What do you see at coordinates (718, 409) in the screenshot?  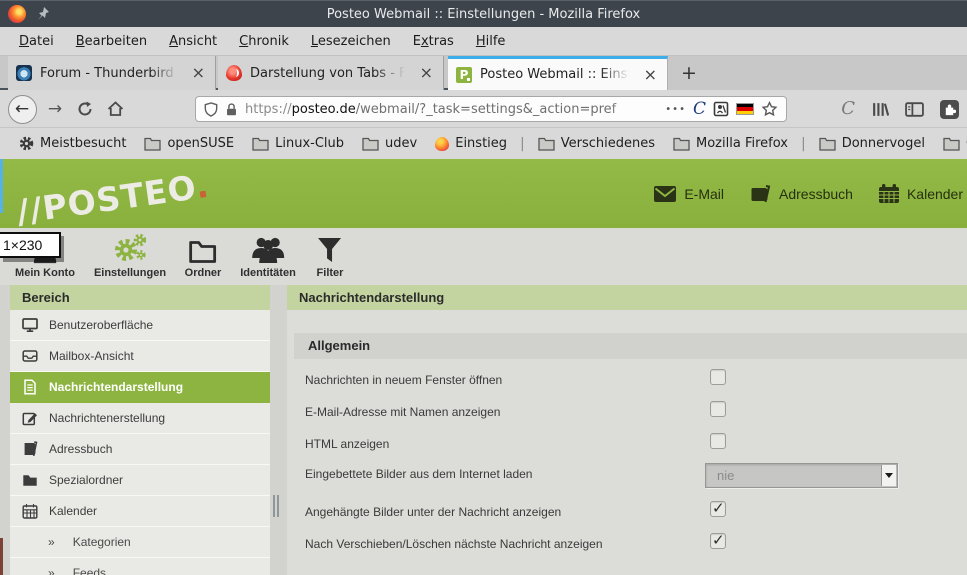 I see `checkbox-adresse-mit-namen: ✓` at bounding box center [718, 409].